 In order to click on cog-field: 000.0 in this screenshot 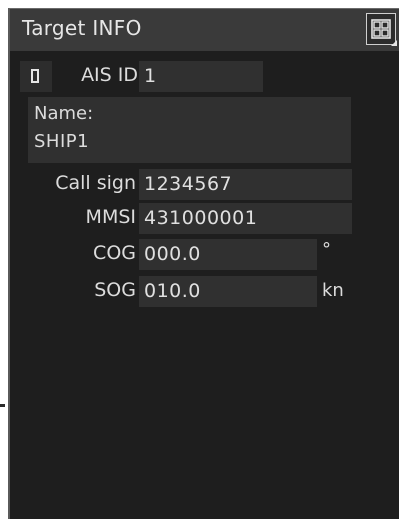, I will do `click(228, 254)`.